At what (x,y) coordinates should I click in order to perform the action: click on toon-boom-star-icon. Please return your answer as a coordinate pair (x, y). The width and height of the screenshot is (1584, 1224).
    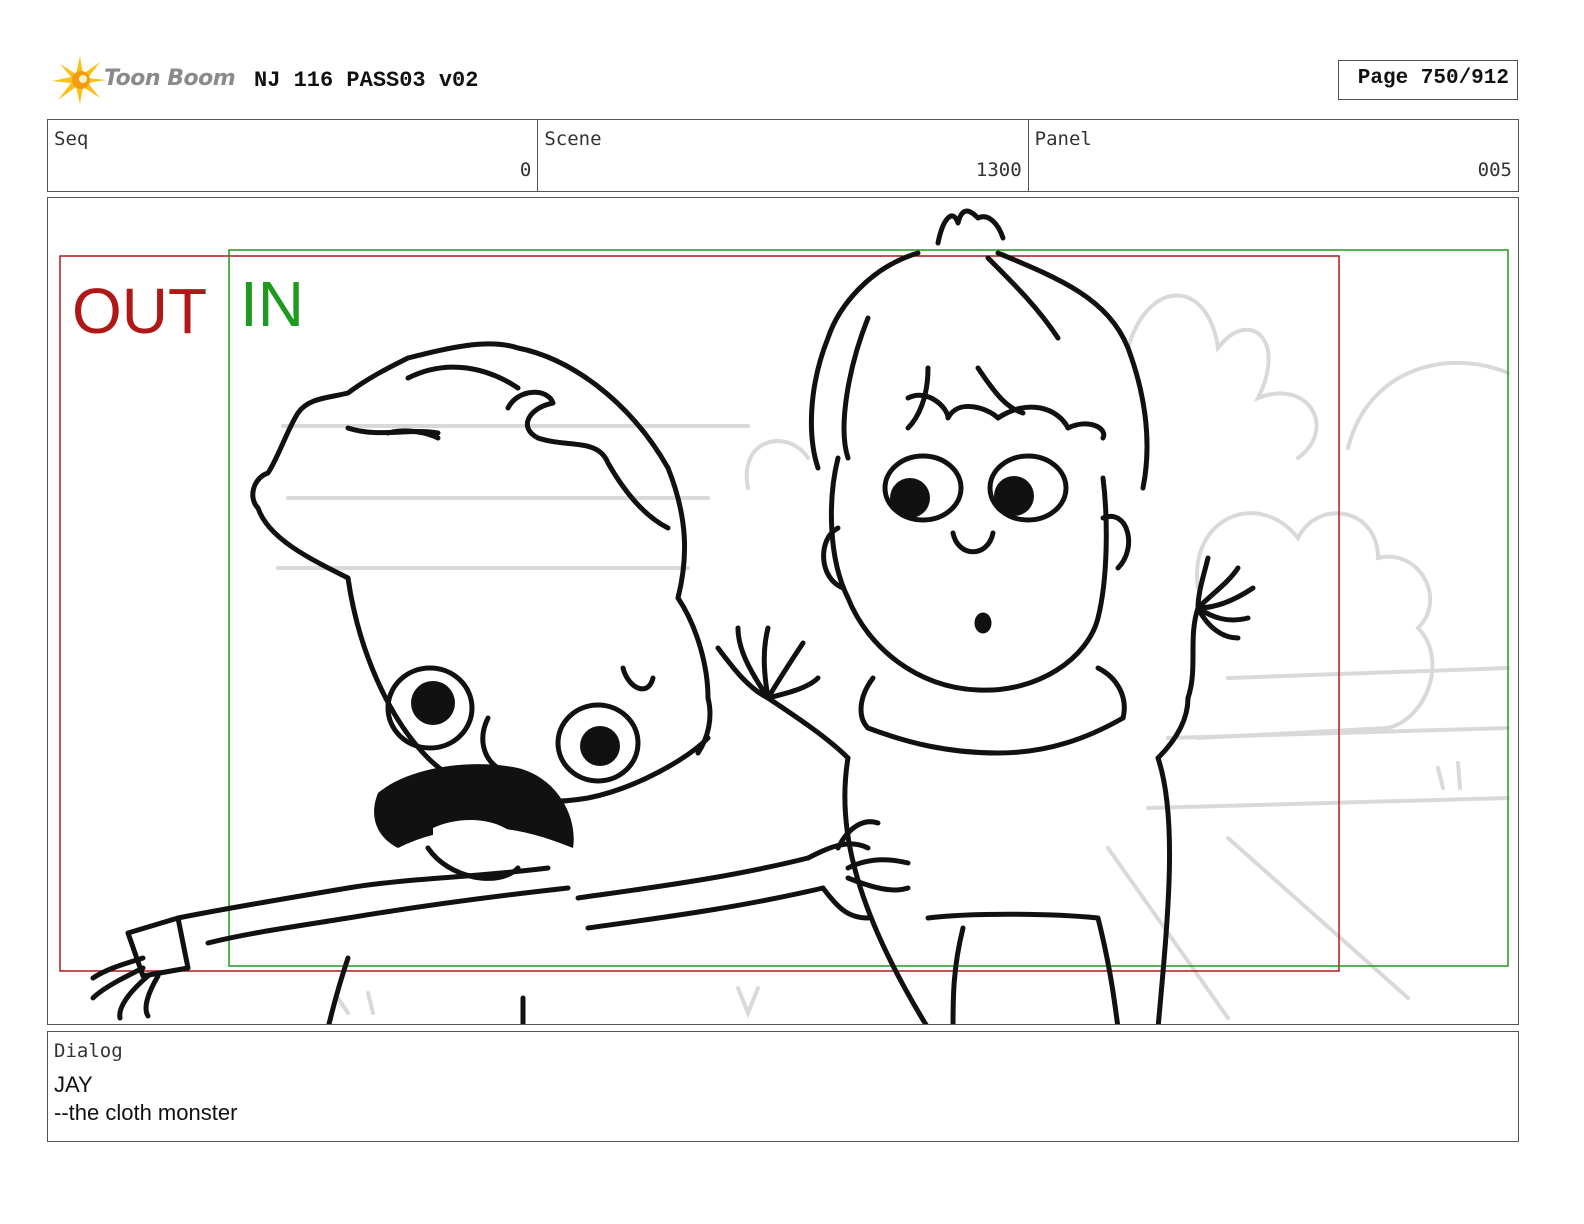
    Looking at the image, I should click on (79, 80).